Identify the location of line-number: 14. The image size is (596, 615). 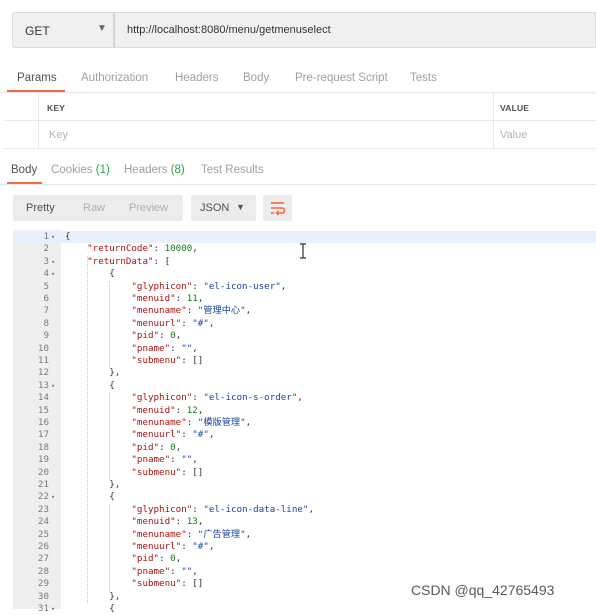
(43, 398).